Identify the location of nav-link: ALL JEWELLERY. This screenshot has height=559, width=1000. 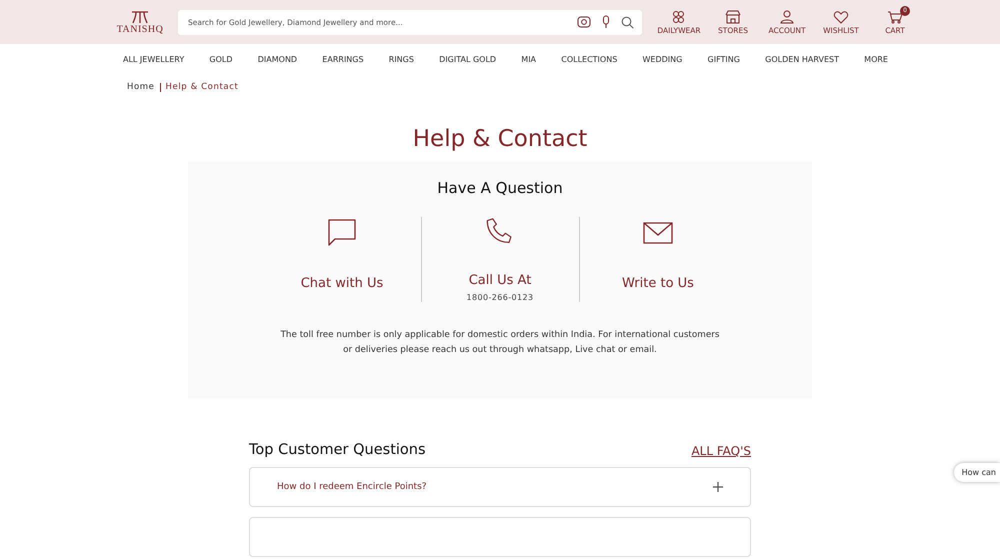
(153, 59).